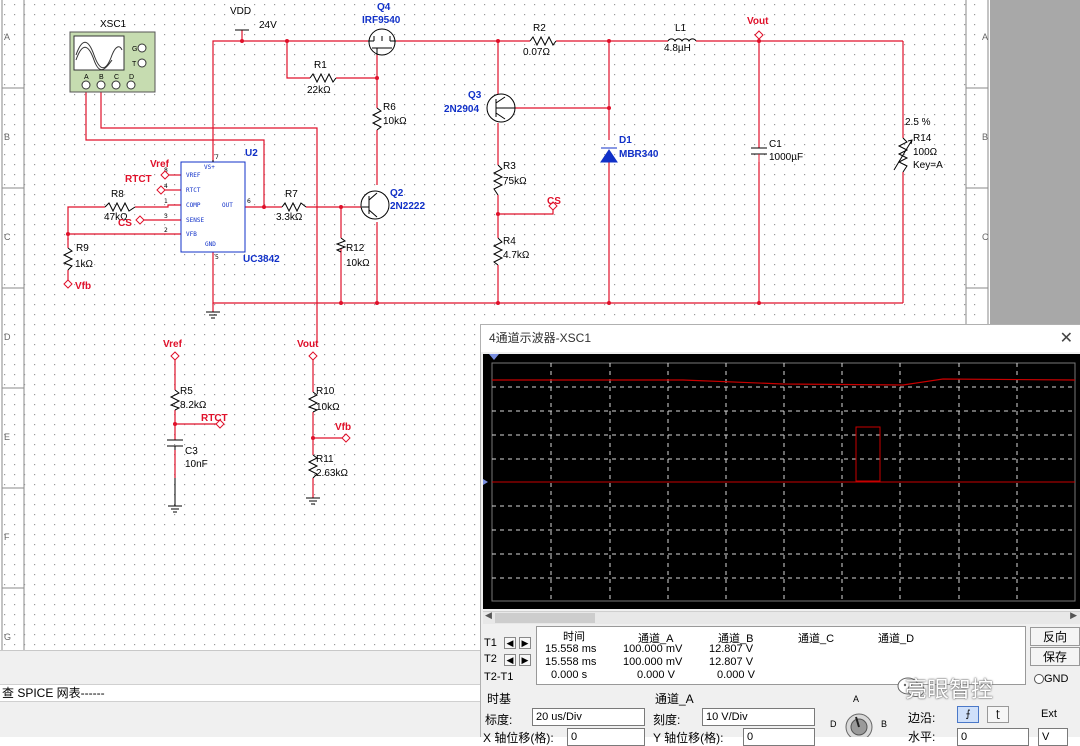  Describe the element at coordinates (112, 62) in the screenshot. I see `xsc1-oscilloscope-icon` at that location.